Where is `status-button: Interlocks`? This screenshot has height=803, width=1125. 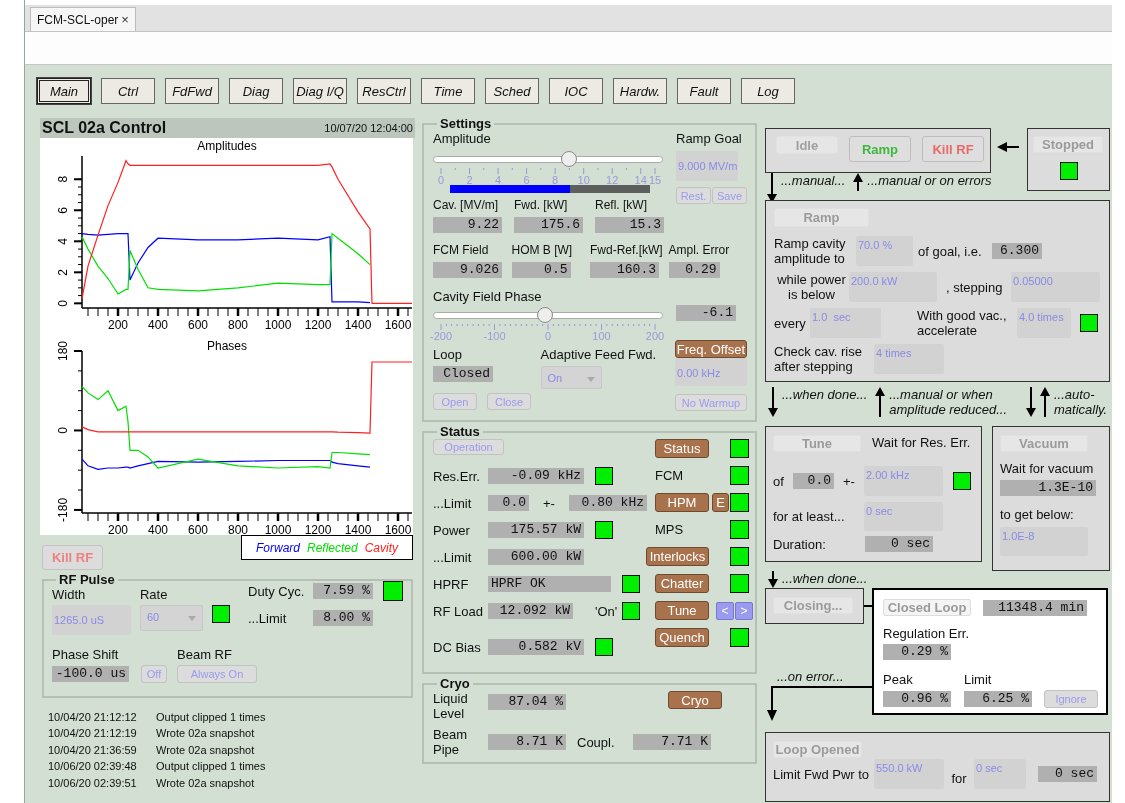
status-button: Interlocks is located at coordinates (677, 556).